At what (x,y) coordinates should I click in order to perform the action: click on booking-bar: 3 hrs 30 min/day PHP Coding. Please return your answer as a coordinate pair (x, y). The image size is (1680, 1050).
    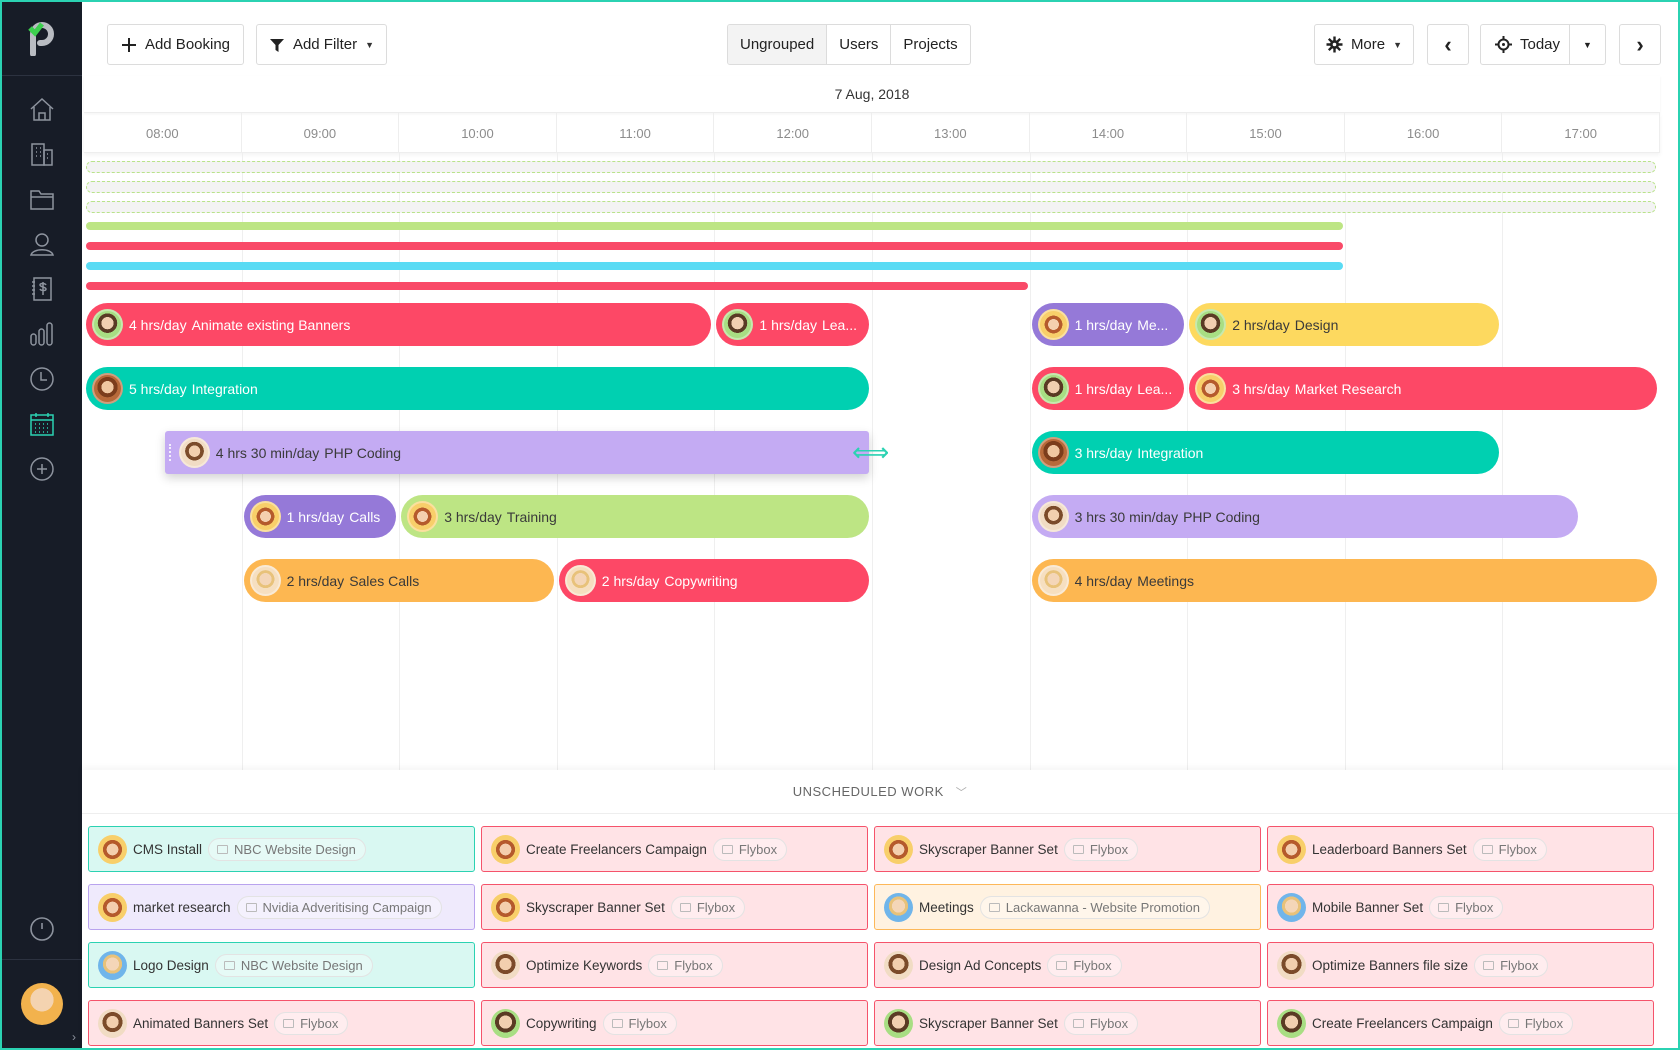
    Looking at the image, I should click on (1305, 516).